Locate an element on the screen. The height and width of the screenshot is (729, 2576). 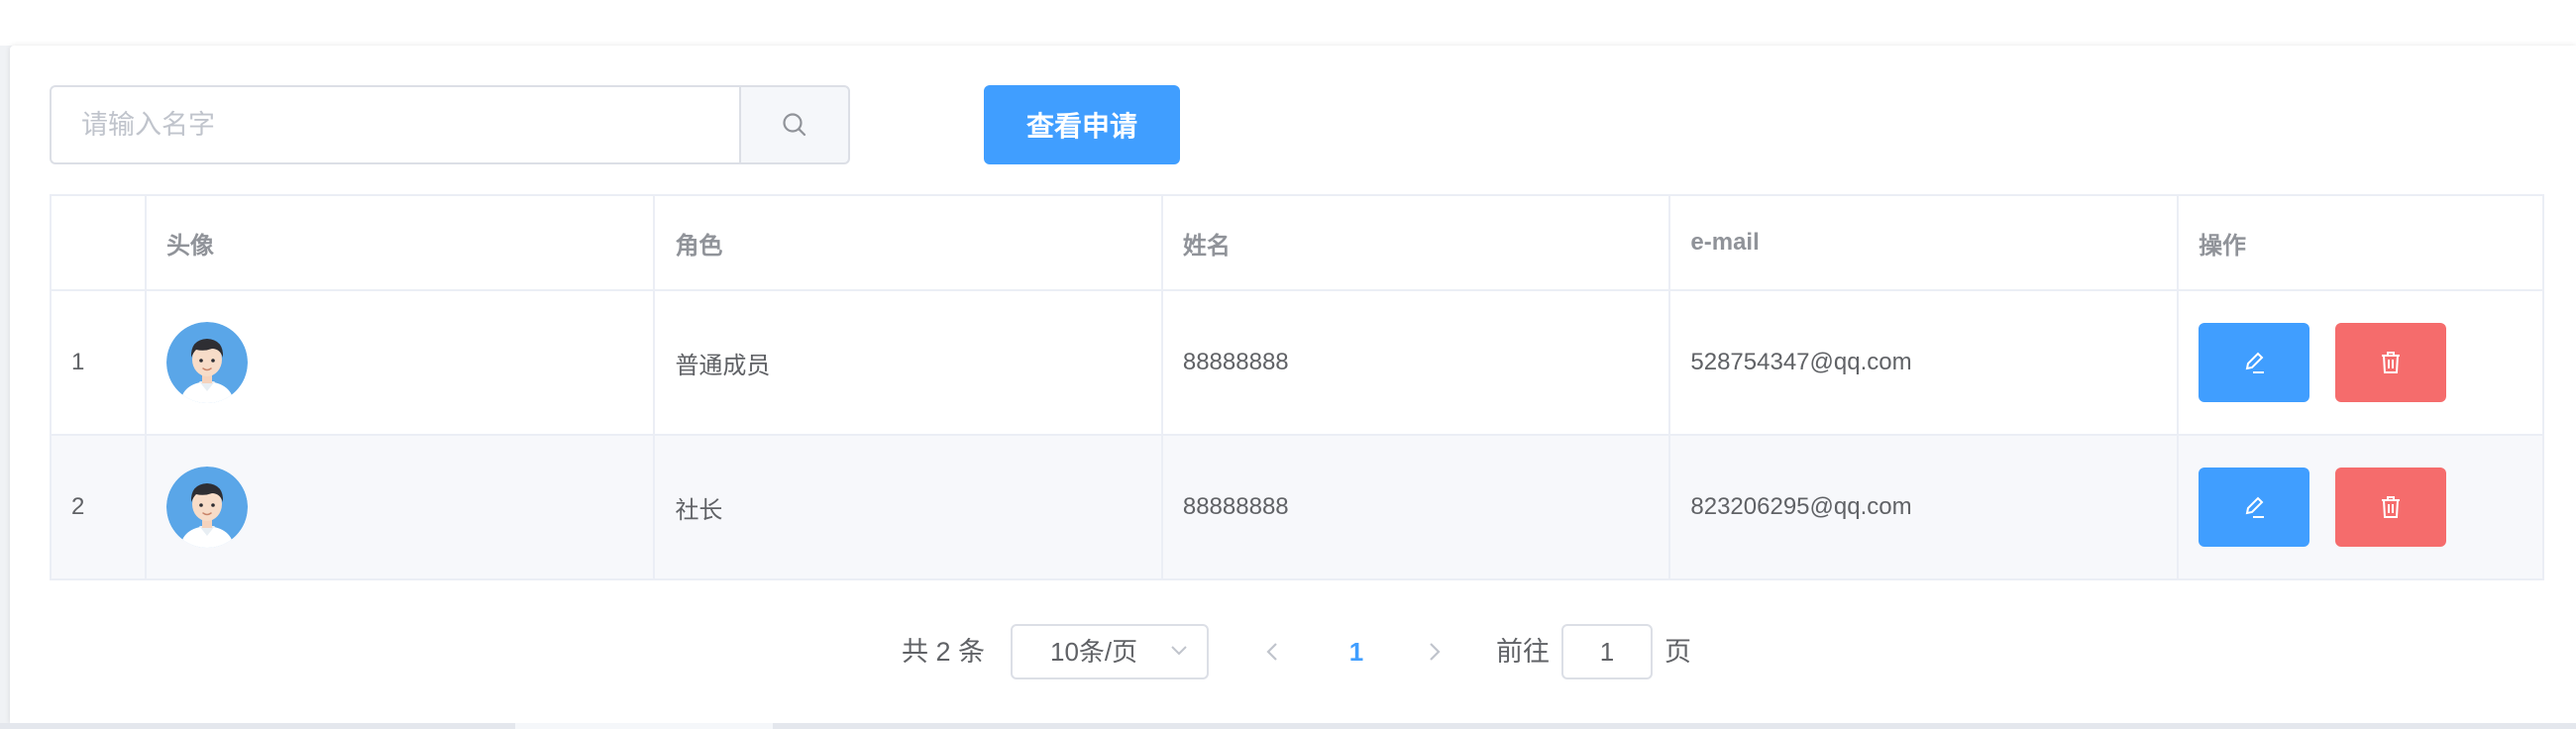
page-top-bar is located at coordinates (1288, 23).